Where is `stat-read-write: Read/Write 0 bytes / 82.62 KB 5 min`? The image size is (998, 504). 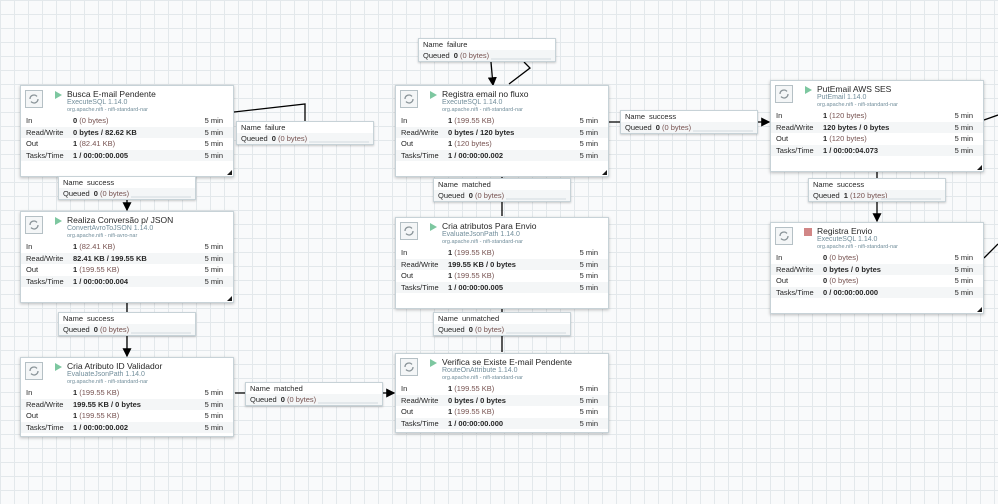 stat-read-write: Read/Write 0 bytes / 82.62 KB 5 min is located at coordinates (127, 132).